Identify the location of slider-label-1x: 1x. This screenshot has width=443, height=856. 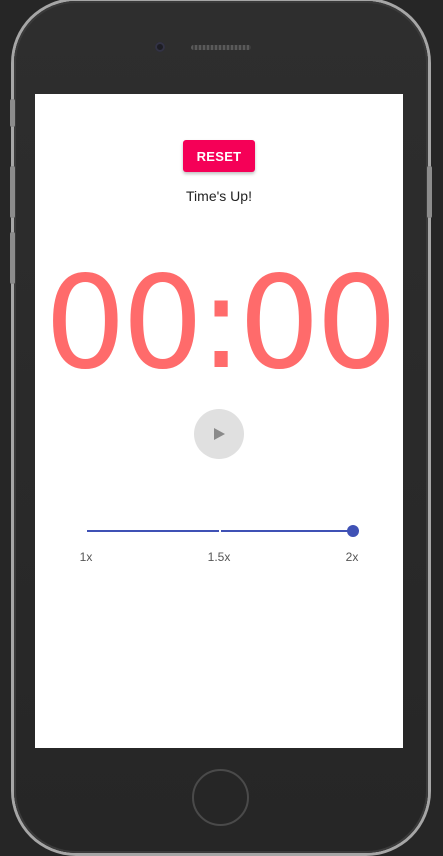
(86, 557).